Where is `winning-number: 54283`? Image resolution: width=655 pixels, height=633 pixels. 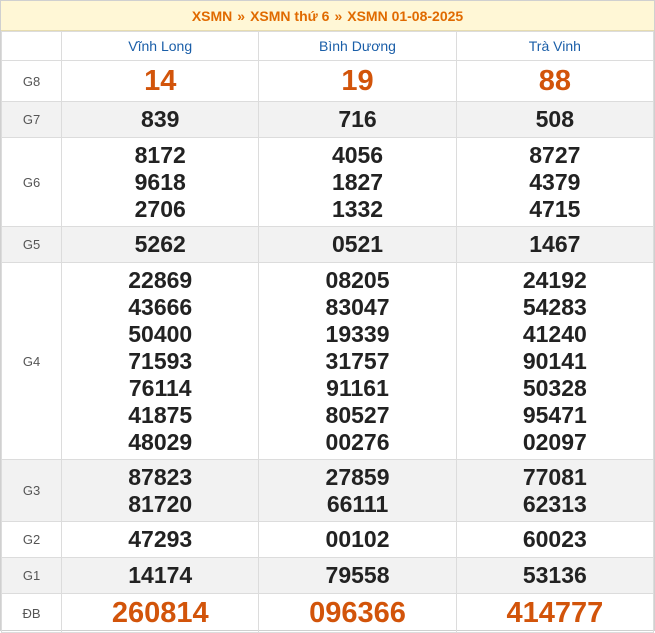 winning-number: 54283 is located at coordinates (554, 306).